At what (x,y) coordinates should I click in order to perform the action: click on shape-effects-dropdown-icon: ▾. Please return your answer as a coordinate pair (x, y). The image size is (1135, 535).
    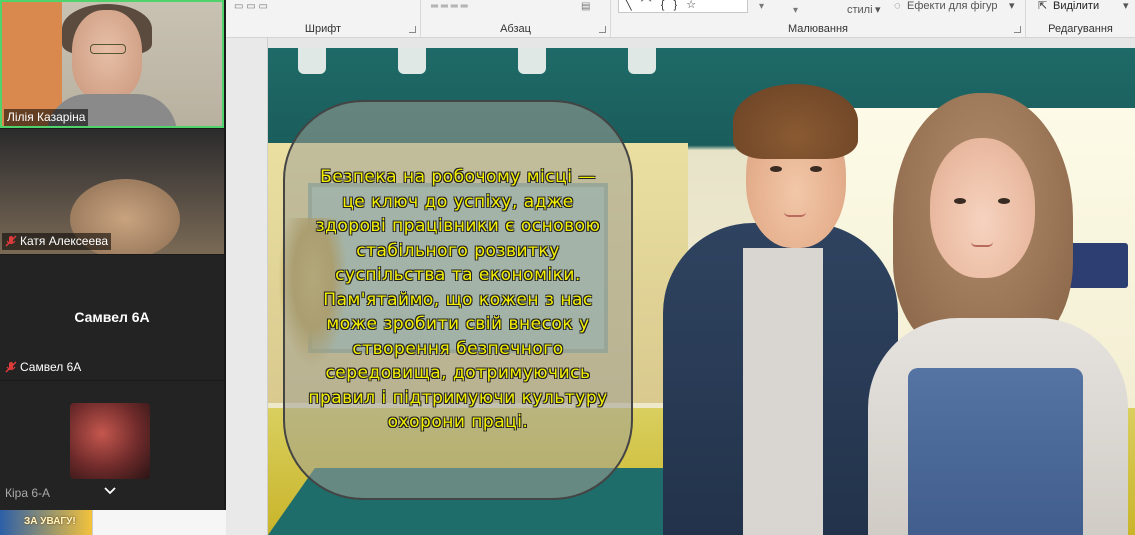
    Looking at the image, I should click on (1012, 6).